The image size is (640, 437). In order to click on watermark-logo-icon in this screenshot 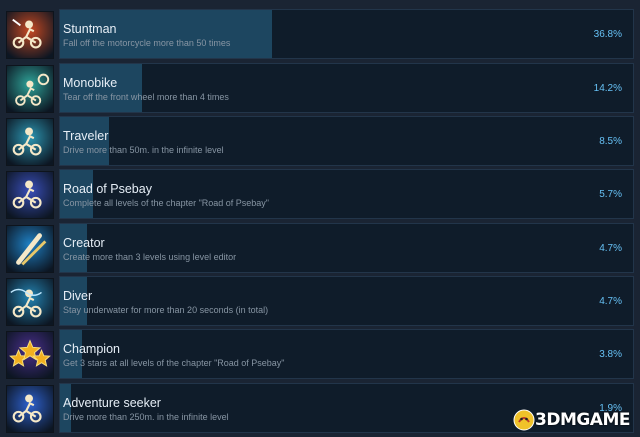, I will do `click(524, 420)`.